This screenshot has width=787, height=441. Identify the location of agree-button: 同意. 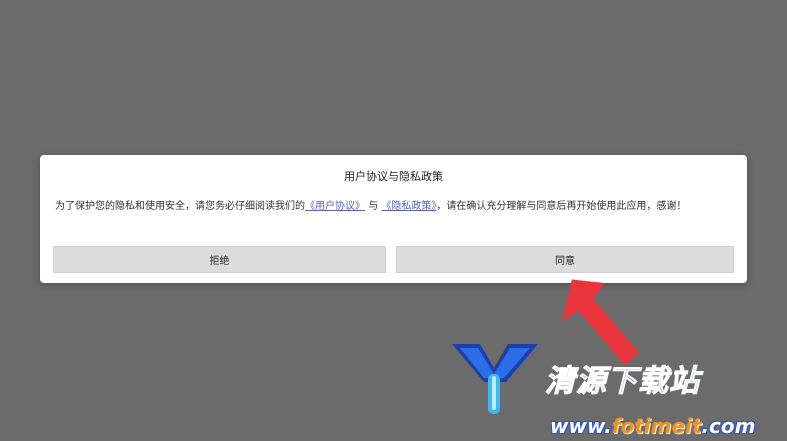
(565, 259).